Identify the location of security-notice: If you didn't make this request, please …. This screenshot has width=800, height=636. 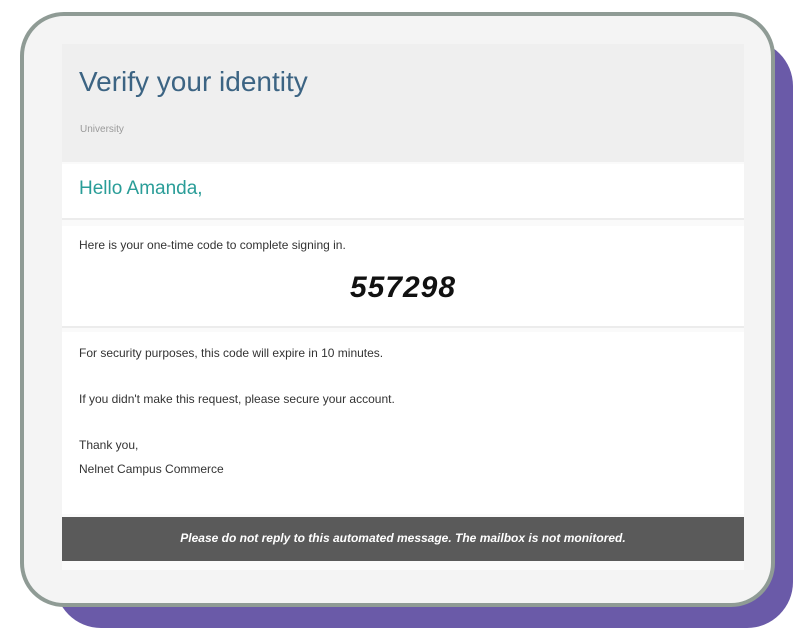
(237, 399).